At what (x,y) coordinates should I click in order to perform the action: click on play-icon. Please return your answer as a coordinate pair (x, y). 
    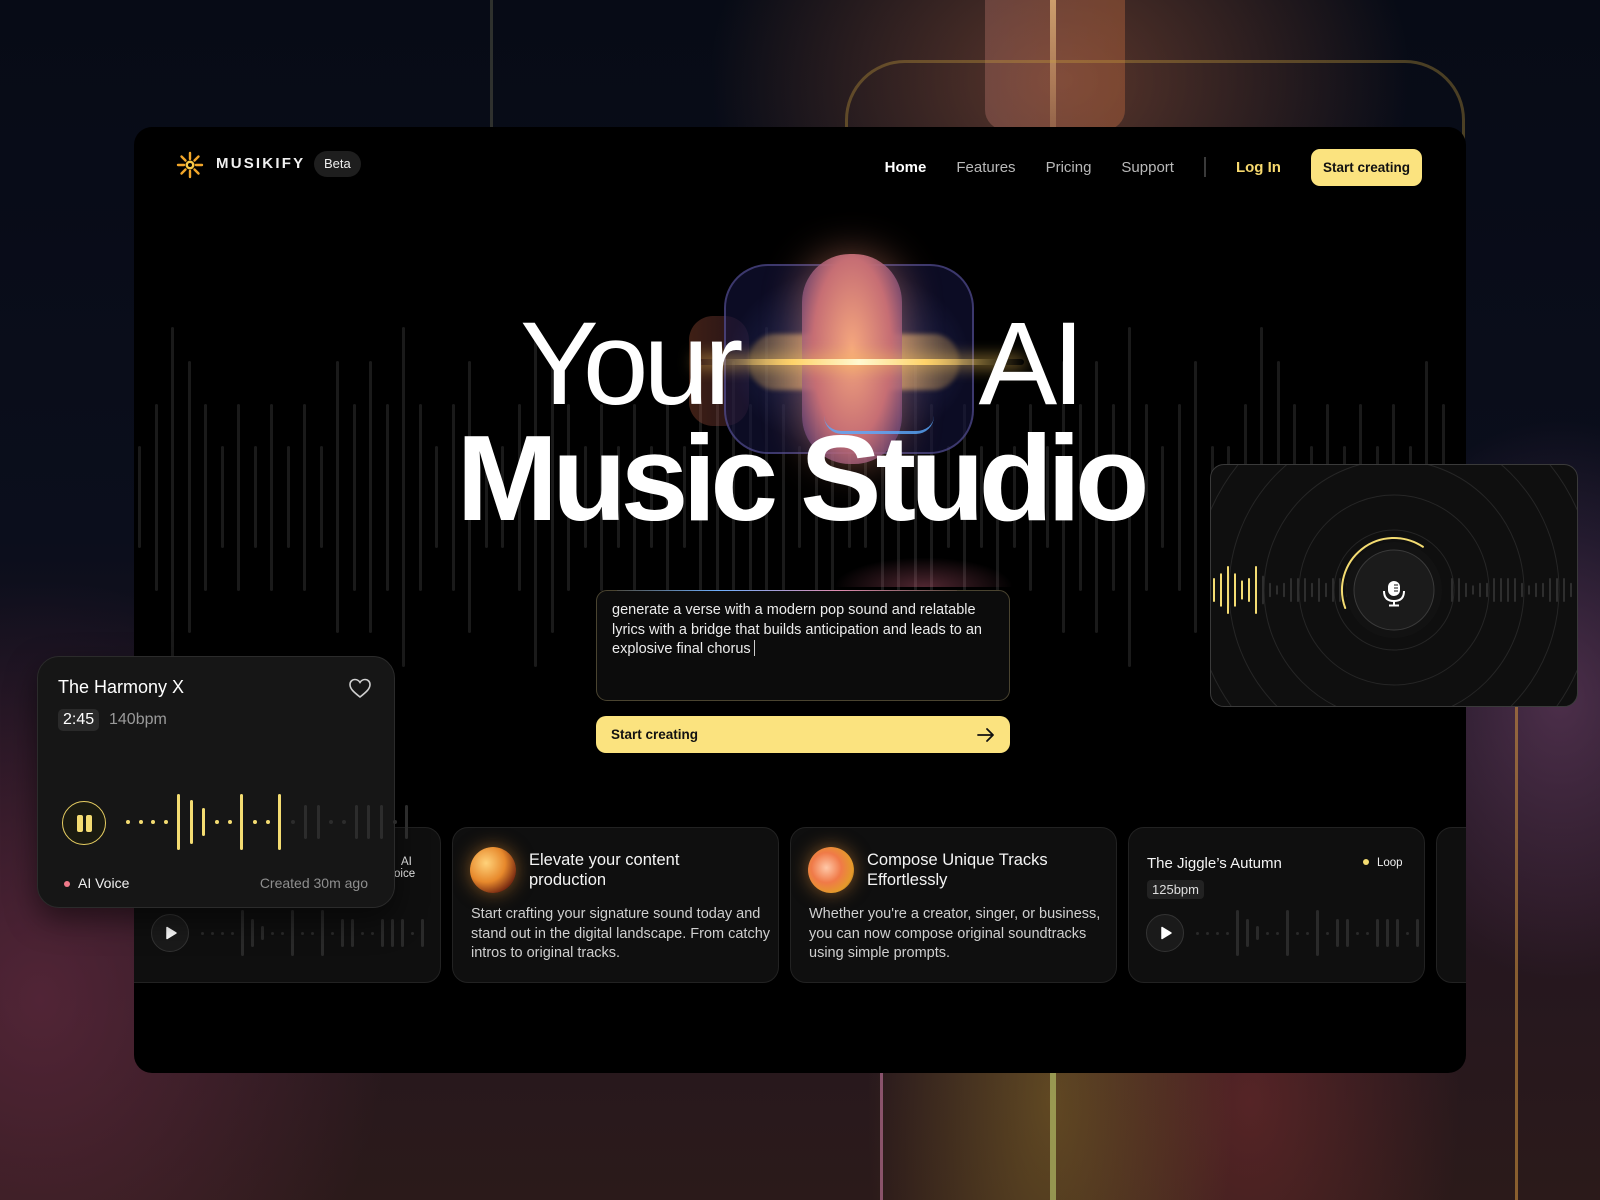
    Looking at the image, I should click on (1166, 933).